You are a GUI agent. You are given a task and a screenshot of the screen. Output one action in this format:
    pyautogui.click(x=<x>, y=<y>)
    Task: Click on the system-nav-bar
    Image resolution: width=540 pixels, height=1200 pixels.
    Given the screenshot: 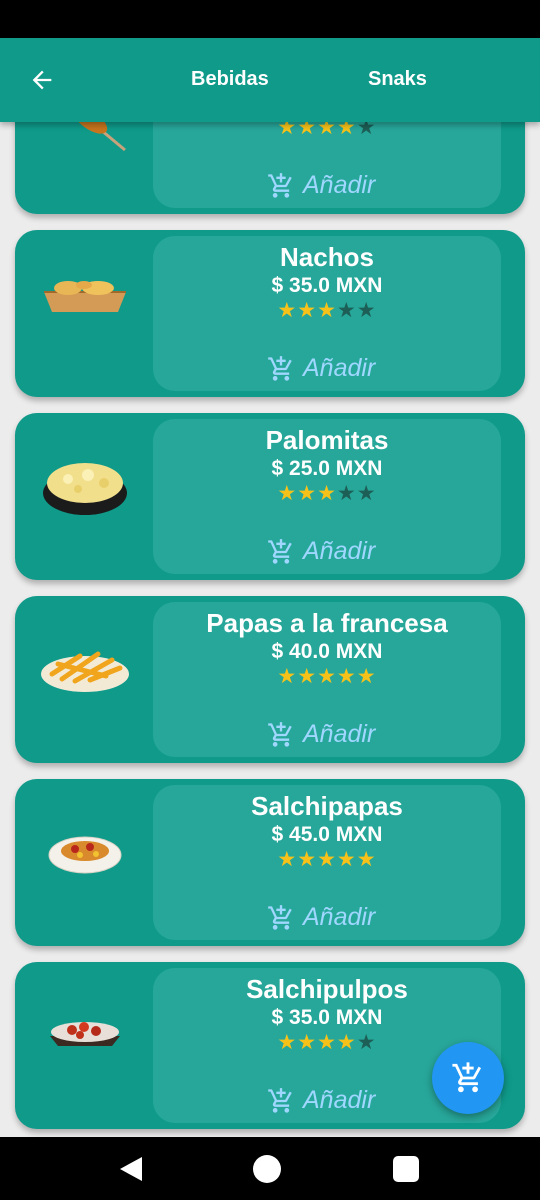 What is the action you would take?
    pyautogui.click(x=270, y=1168)
    